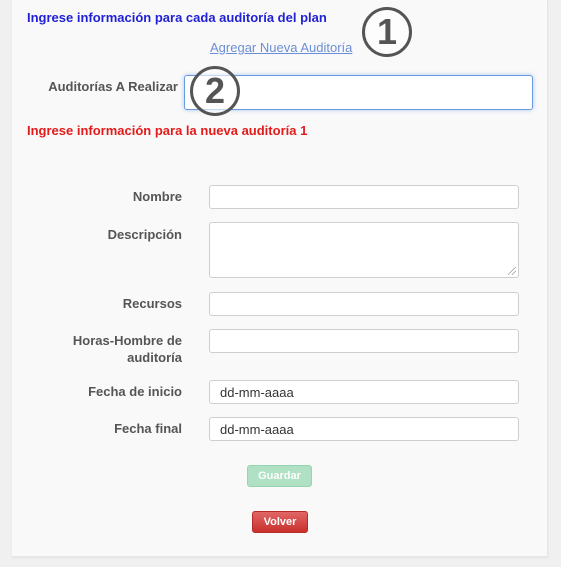 The width and height of the screenshot is (561, 567). What do you see at coordinates (512, 271) in the screenshot?
I see `resize-grip-icon` at bounding box center [512, 271].